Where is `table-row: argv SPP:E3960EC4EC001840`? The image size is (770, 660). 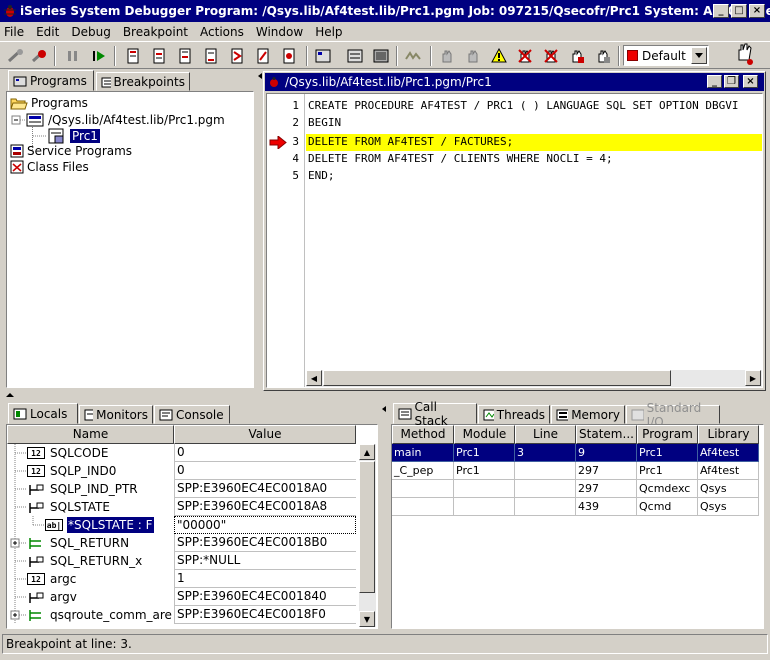 table-row: argv SPP:E3960EC4EC001840 is located at coordinates (183, 597).